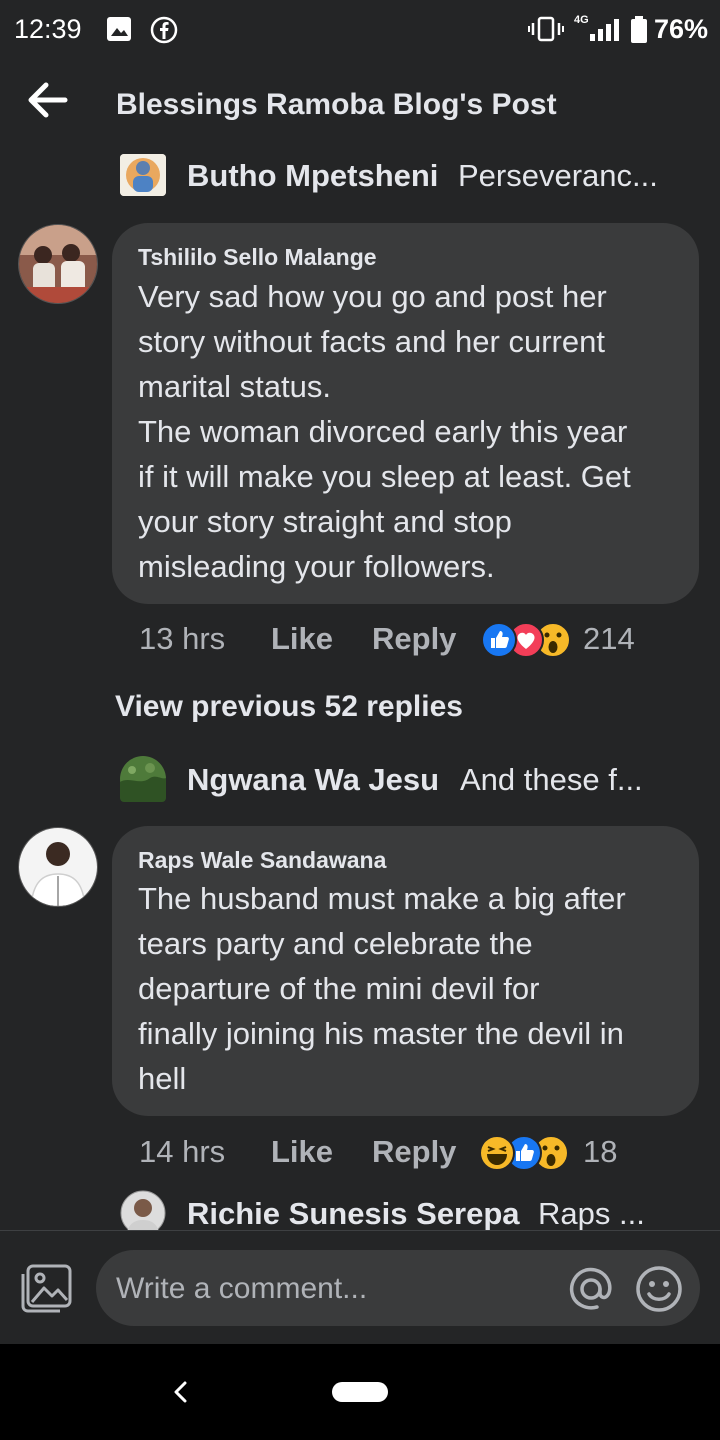 The height and width of the screenshot is (1440, 720). What do you see at coordinates (162, 1078) in the screenshot?
I see `comment-line: hell` at bounding box center [162, 1078].